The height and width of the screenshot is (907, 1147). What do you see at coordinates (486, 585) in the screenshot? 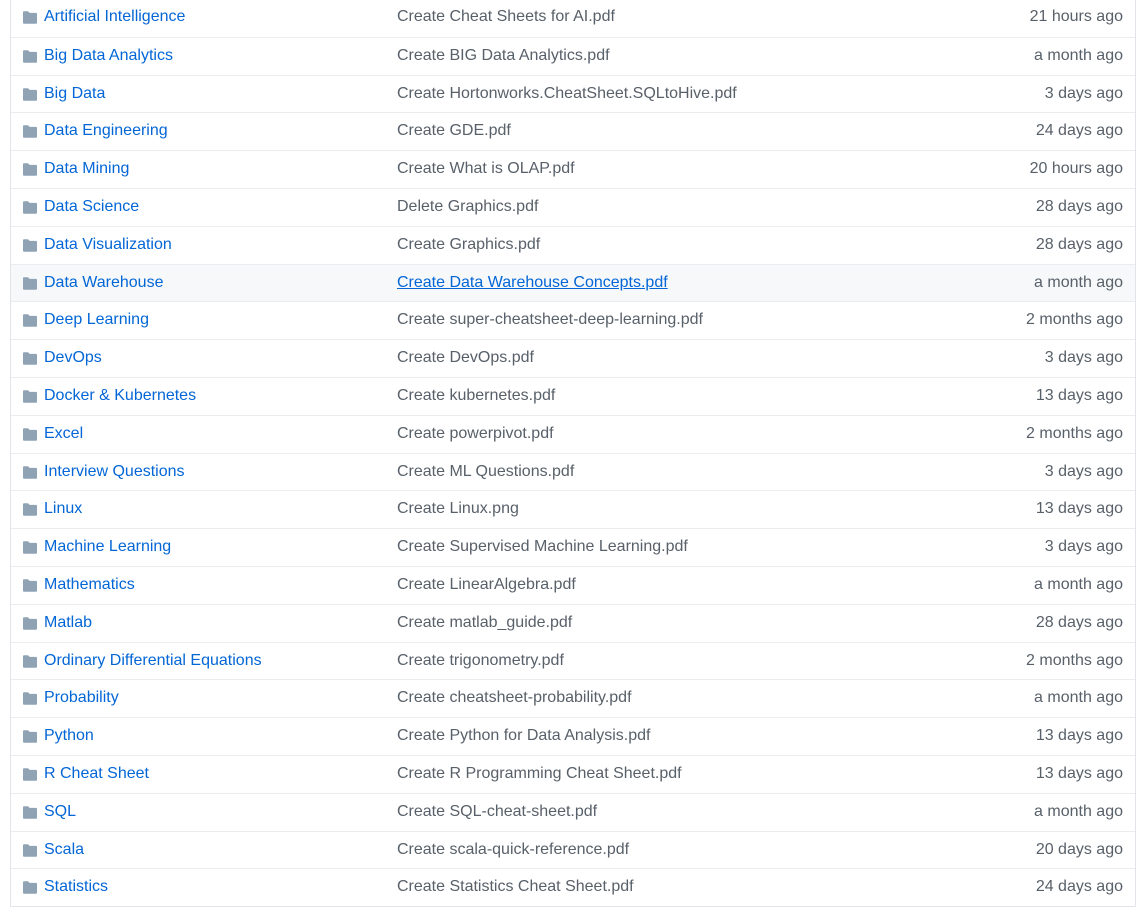
I see `commit-message-link: Create LinearAlgebra.pdf` at bounding box center [486, 585].